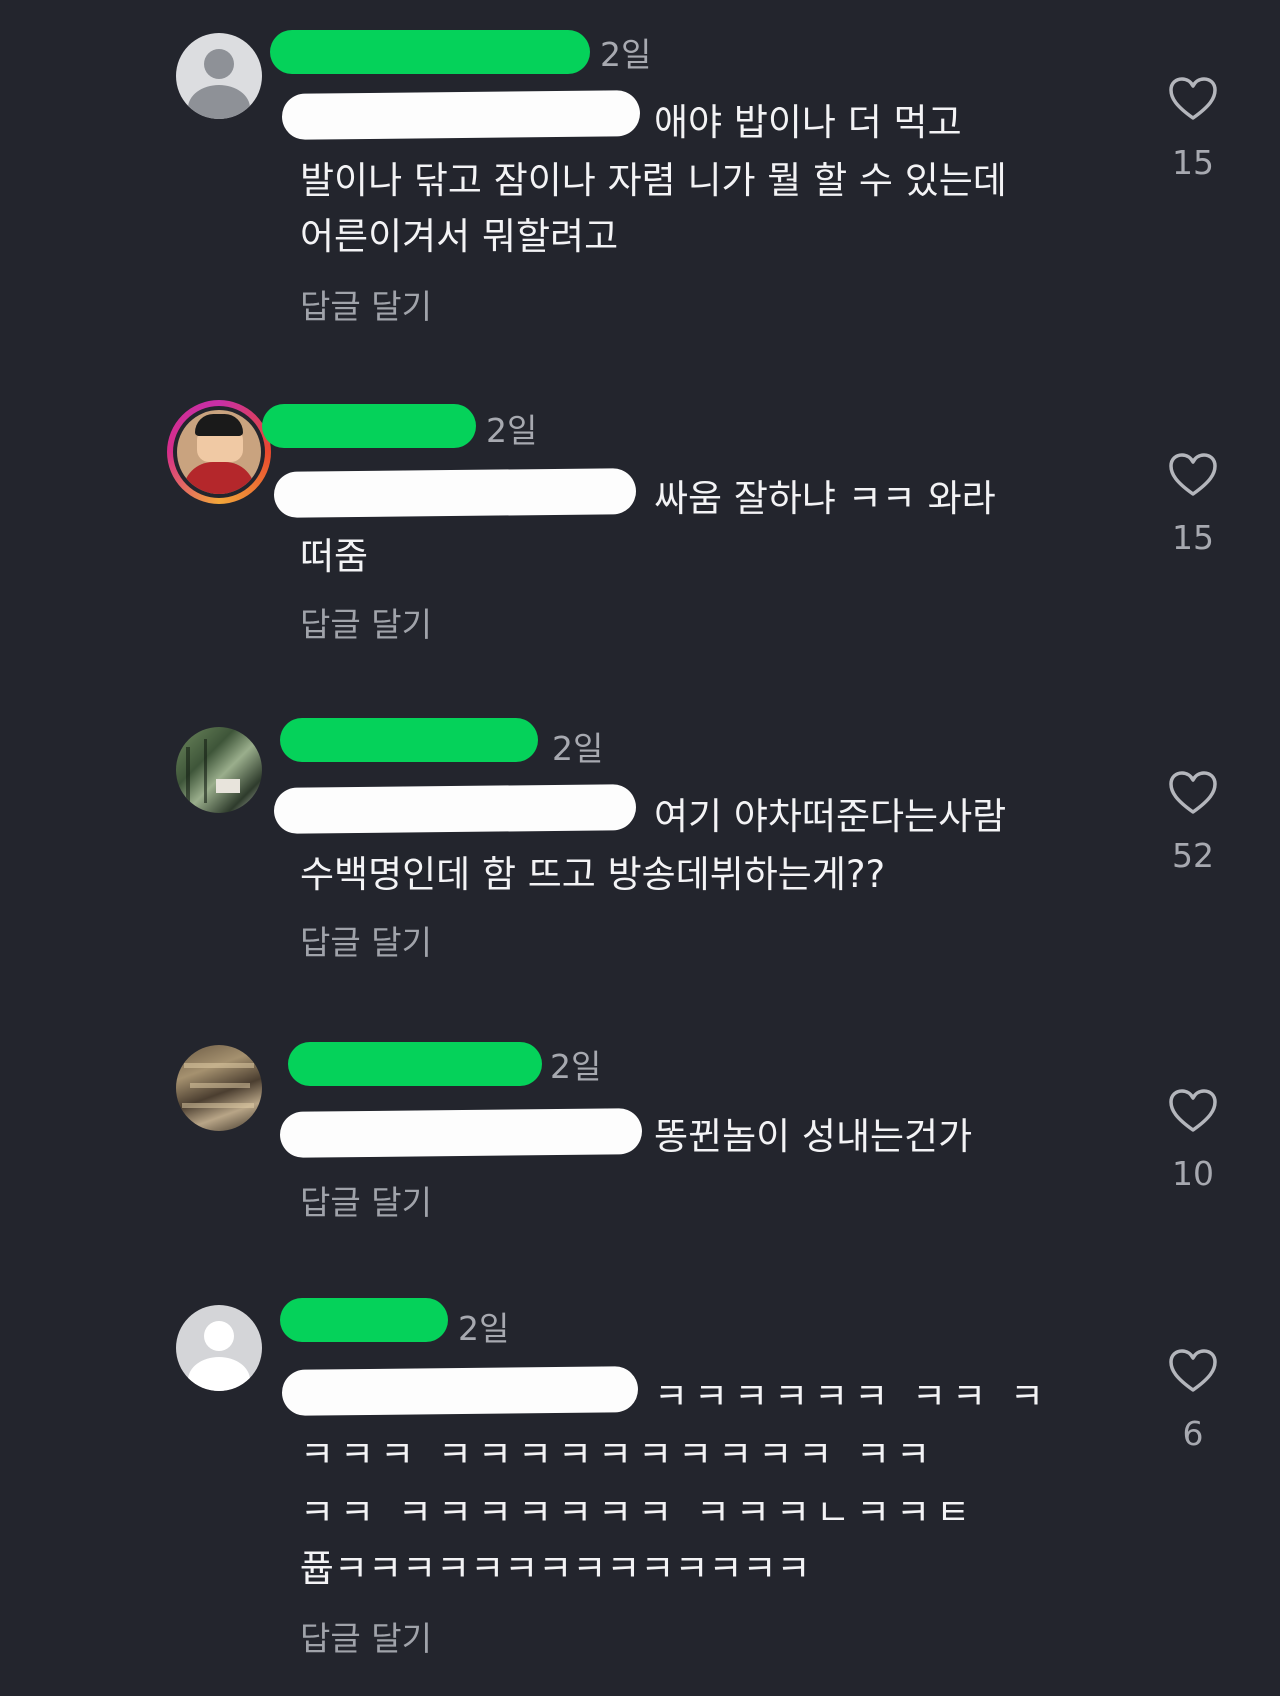 The width and height of the screenshot is (1280, 1696). Describe the element at coordinates (813, 1136) in the screenshot. I see `comment-text-line: 똥뀐놈이 성내는건가` at that location.